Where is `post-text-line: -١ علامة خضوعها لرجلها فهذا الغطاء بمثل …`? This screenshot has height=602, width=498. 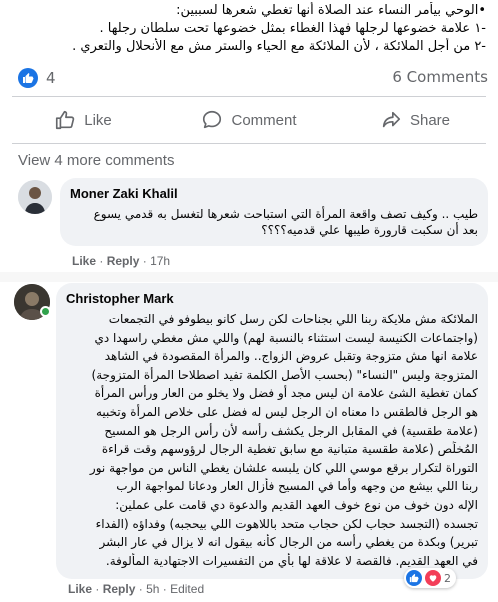
post-text-line: -١ علامة خضوعها لرجلها فهذا الغطاء بمثل … is located at coordinates (292, 28).